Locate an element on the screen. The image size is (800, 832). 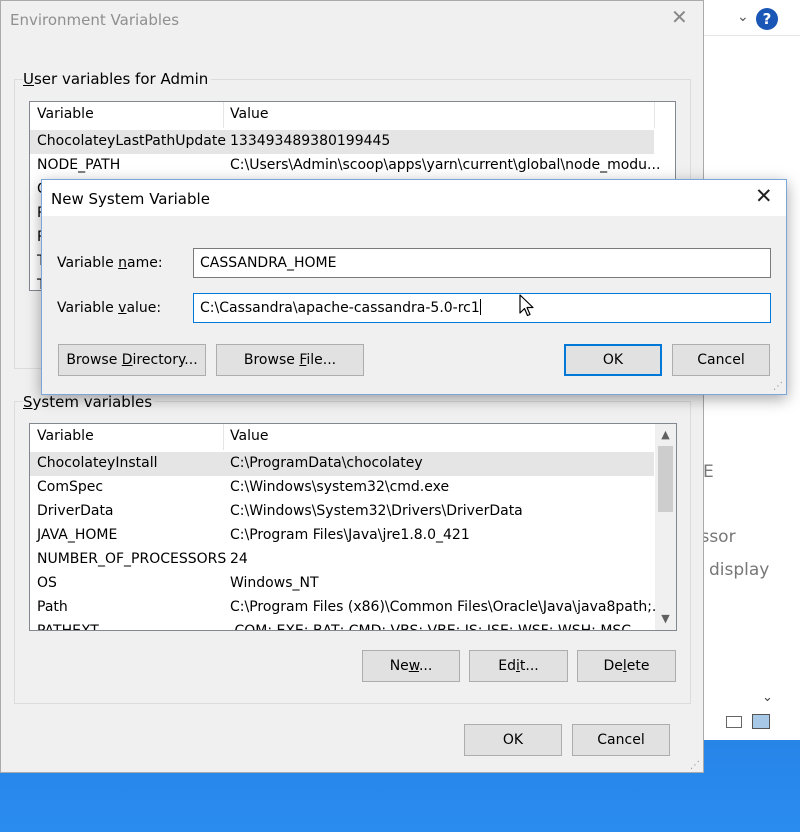
table-row: ComSpec C:\Windows\system32\cmd.exe is located at coordinates (353, 488).